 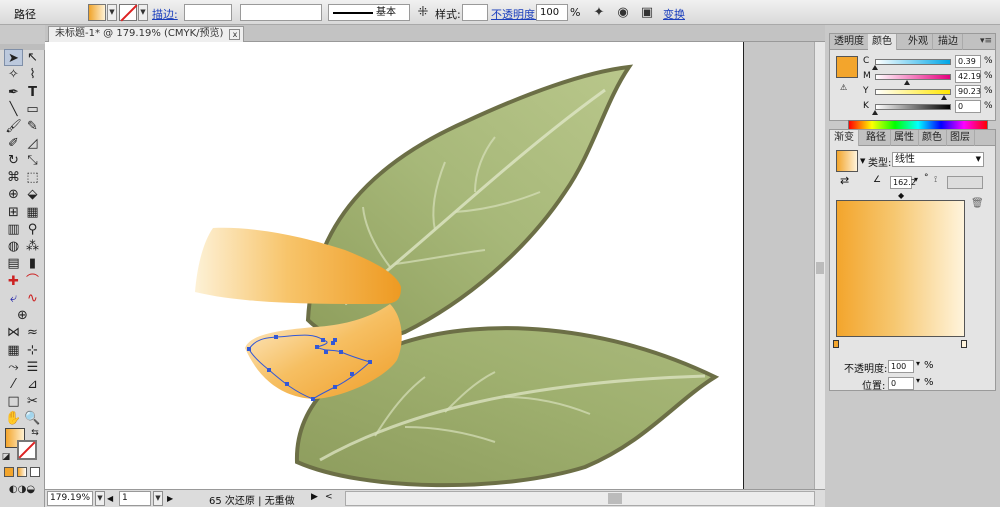 What do you see at coordinates (281, 12) in the screenshot?
I see `variable-width-profile` at bounding box center [281, 12].